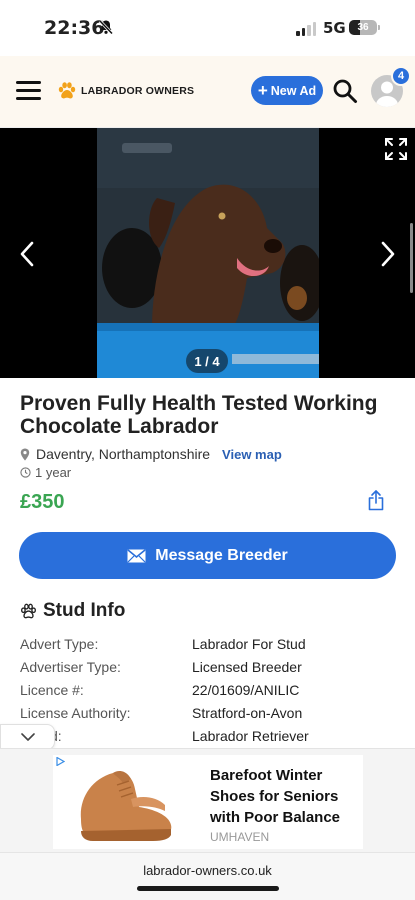  Describe the element at coordinates (28, 254) in the screenshot. I see `chevron-left-icon` at that location.